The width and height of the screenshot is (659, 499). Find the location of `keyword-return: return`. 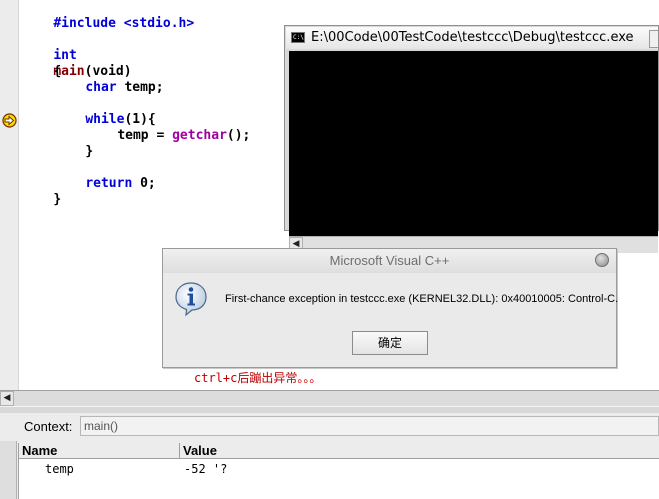

keyword-return: return is located at coordinates (109, 183).